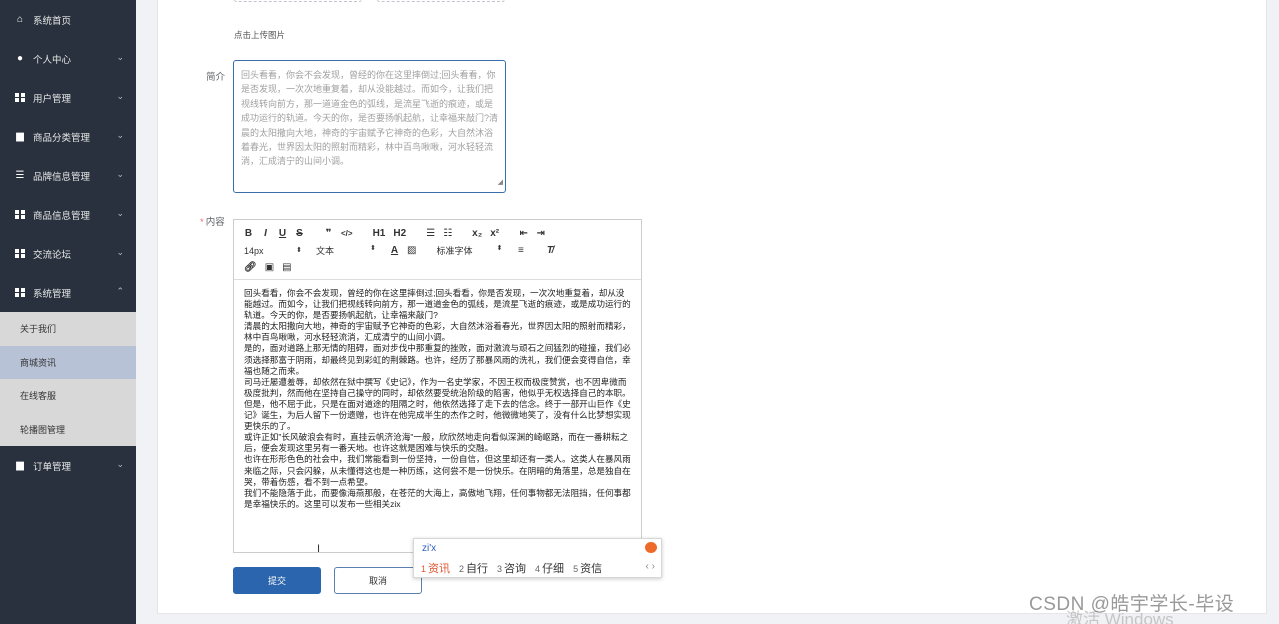 Image resolution: width=1279 pixels, height=624 pixels. I want to click on ime-candidate: 3 咨询, so click(511, 568).